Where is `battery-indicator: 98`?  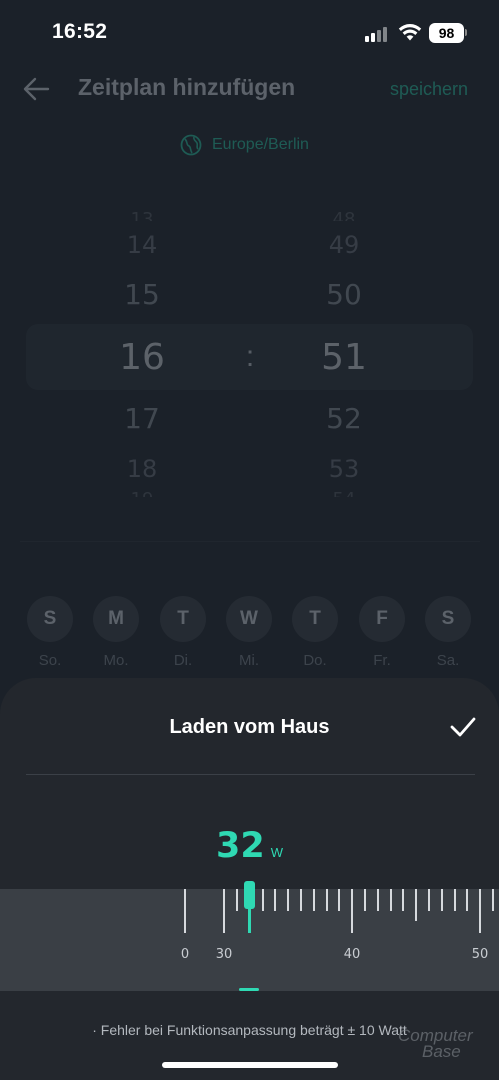
battery-indicator: 98 is located at coordinates (446, 33).